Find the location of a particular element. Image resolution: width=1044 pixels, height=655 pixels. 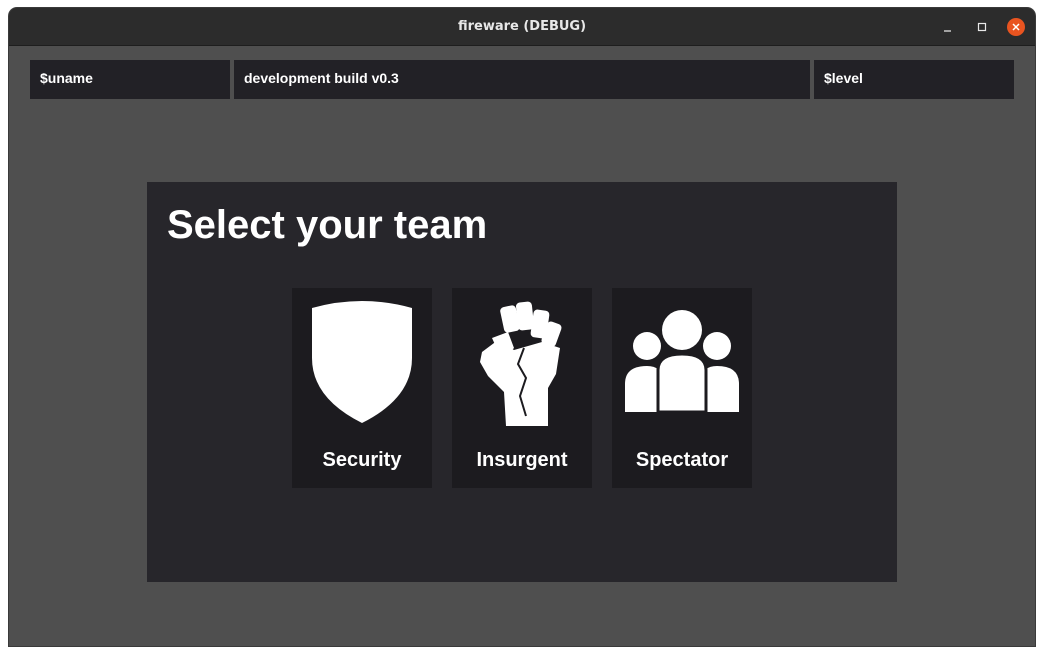

raised-fist-icon is located at coordinates (521, 363).